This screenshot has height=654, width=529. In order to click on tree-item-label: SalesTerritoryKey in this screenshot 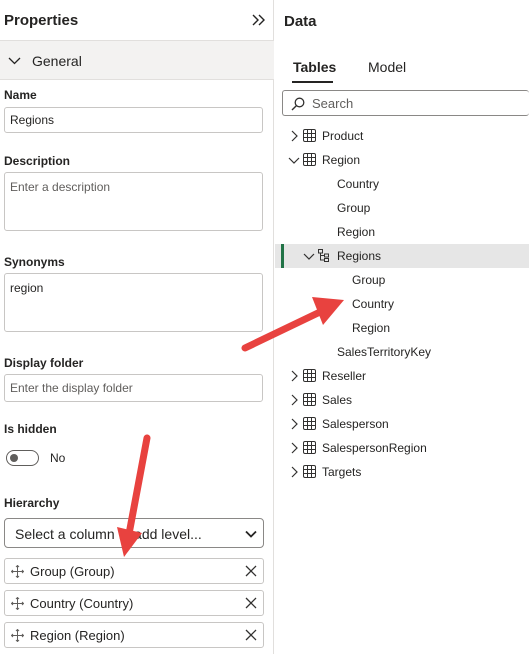, I will do `click(384, 352)`.